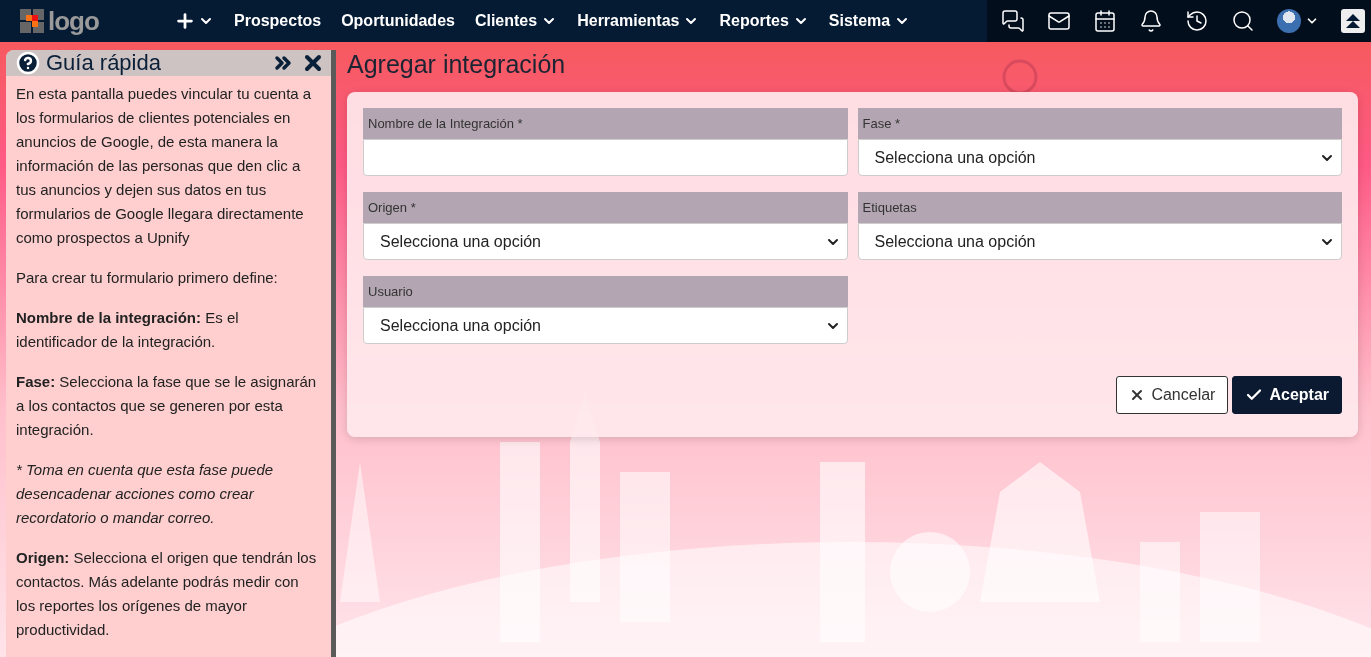 The width and height of the screenshot is (1371, 657). What do you see at coordinates (638, 21) in the screenshot?
I see `nav-menu-item: Herramientas` at bounding box center [638, 21].